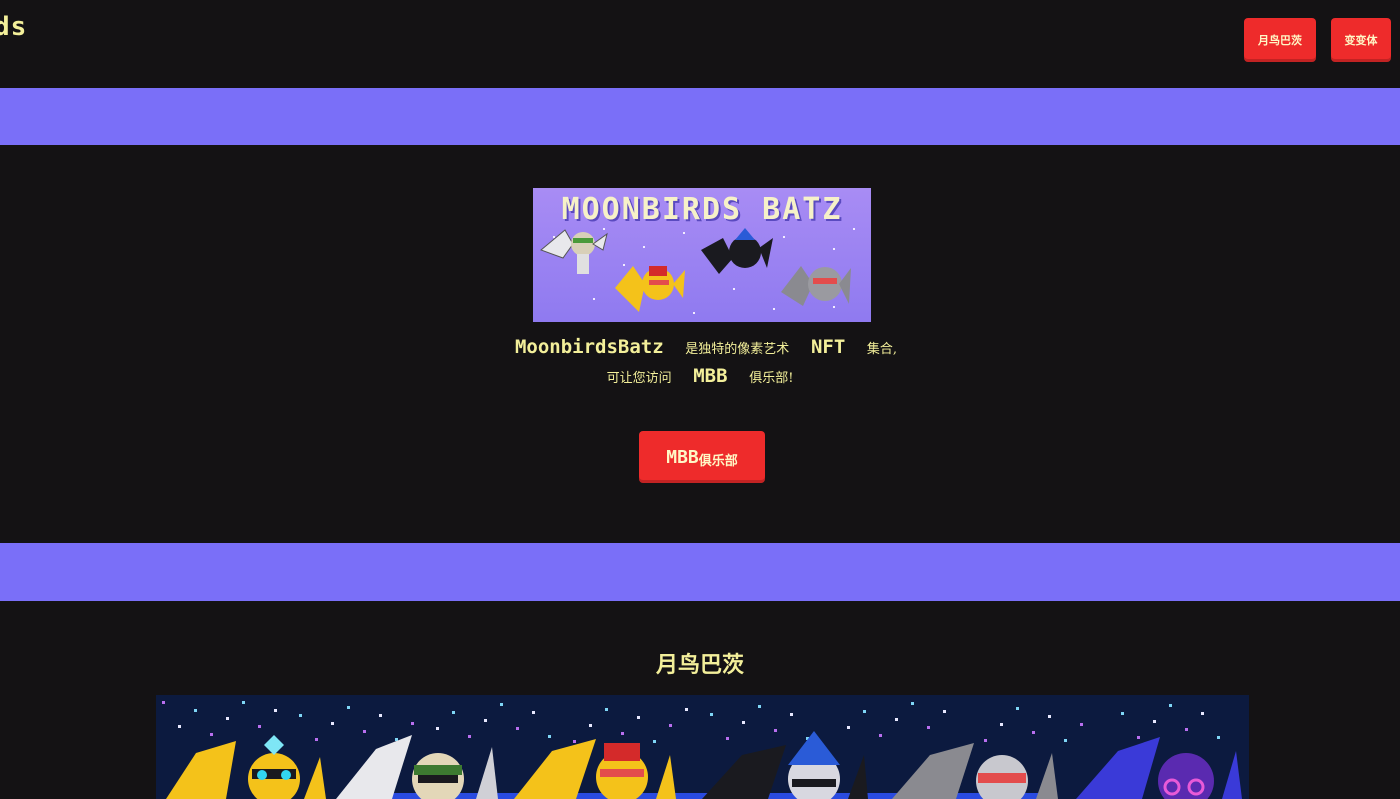 The image size is (1400, 799). I want to click on nft-label: NFT, so click(828, 347).